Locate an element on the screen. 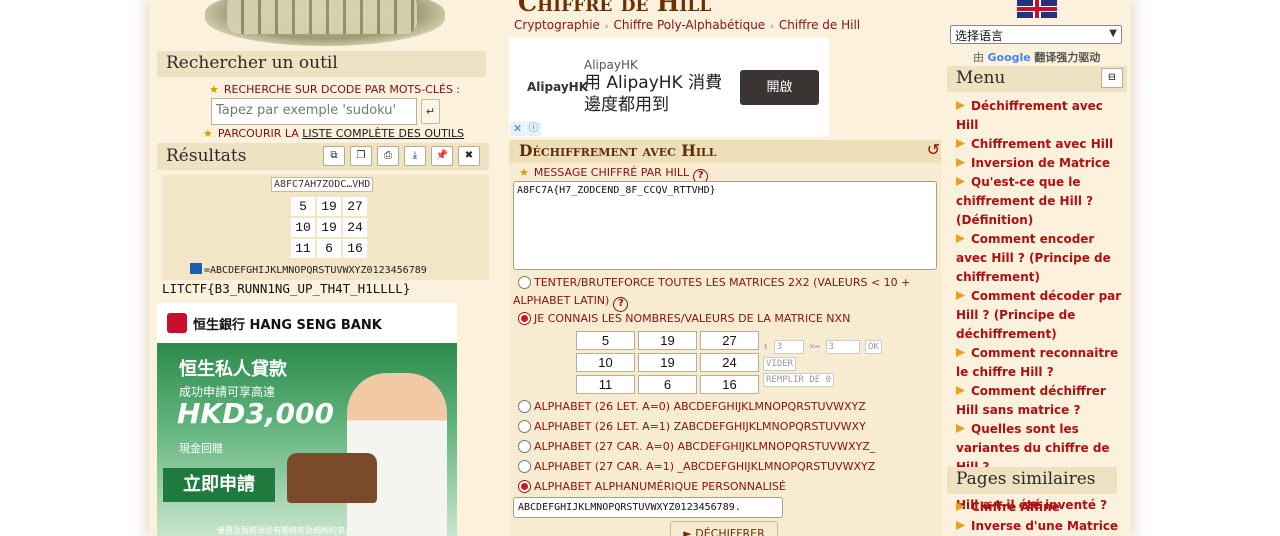 This screenshot has width=1280, height=536. english-flag-icon is located at coordinates (1037, 9).